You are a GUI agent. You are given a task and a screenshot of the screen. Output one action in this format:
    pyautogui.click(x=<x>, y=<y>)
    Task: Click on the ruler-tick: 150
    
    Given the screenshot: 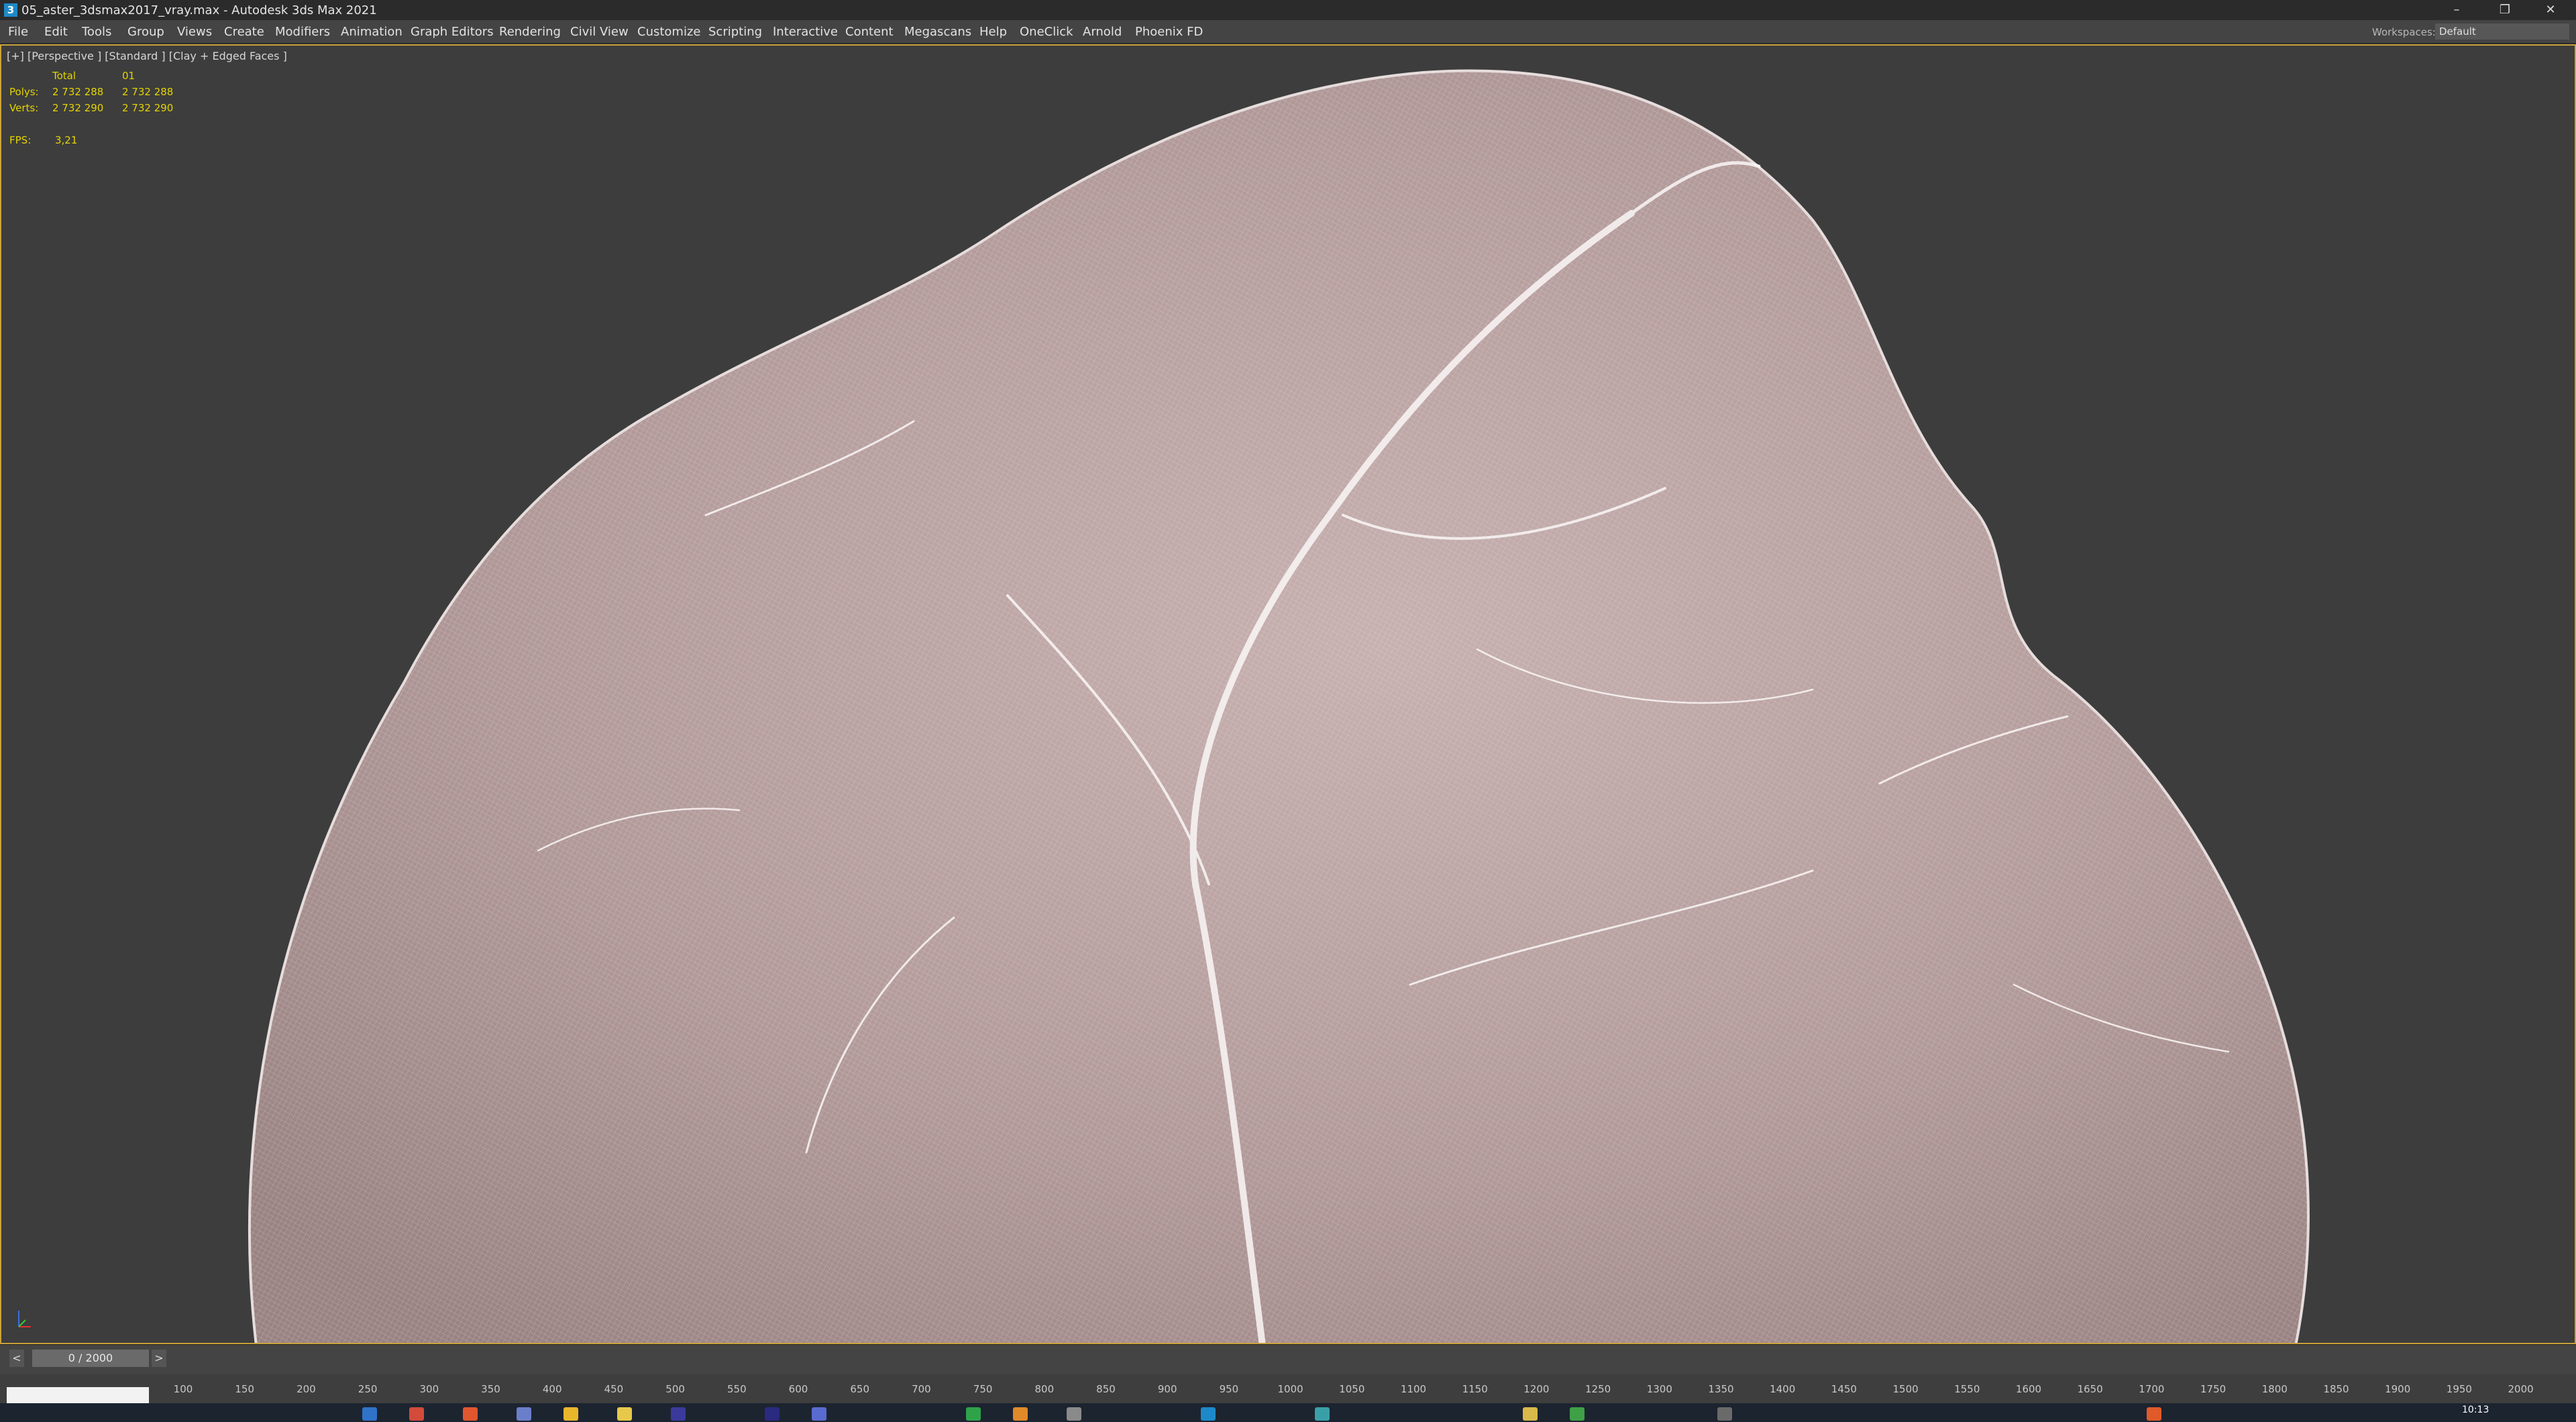 What is the action you would take?
    pyautogui.click(x=245, y=1389)
    